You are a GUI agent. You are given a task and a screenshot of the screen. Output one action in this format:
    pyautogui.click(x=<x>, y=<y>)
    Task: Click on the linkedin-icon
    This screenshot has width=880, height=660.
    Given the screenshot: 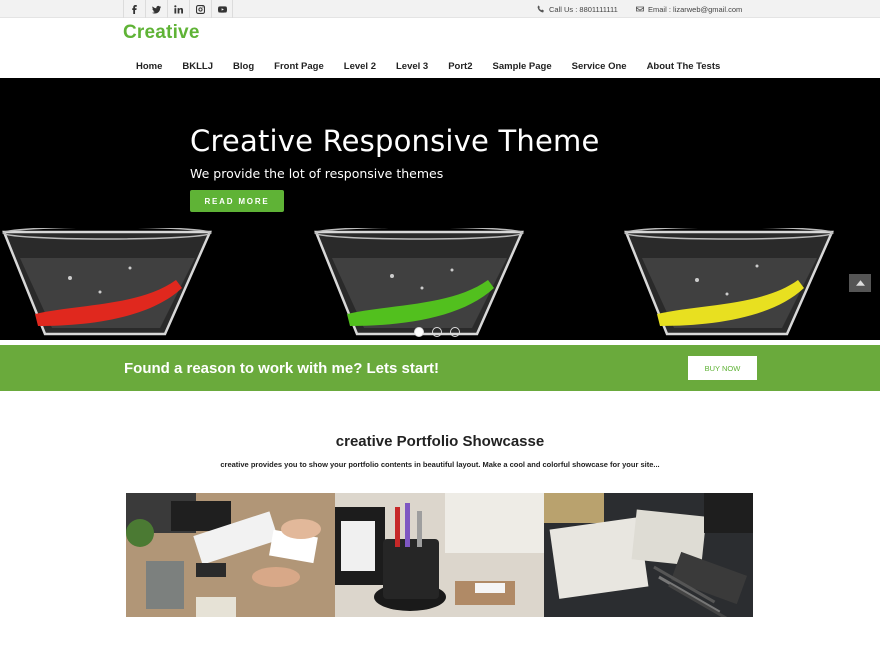 What is the action you would take?
    pyautogui.click(x=178, y=9)
    